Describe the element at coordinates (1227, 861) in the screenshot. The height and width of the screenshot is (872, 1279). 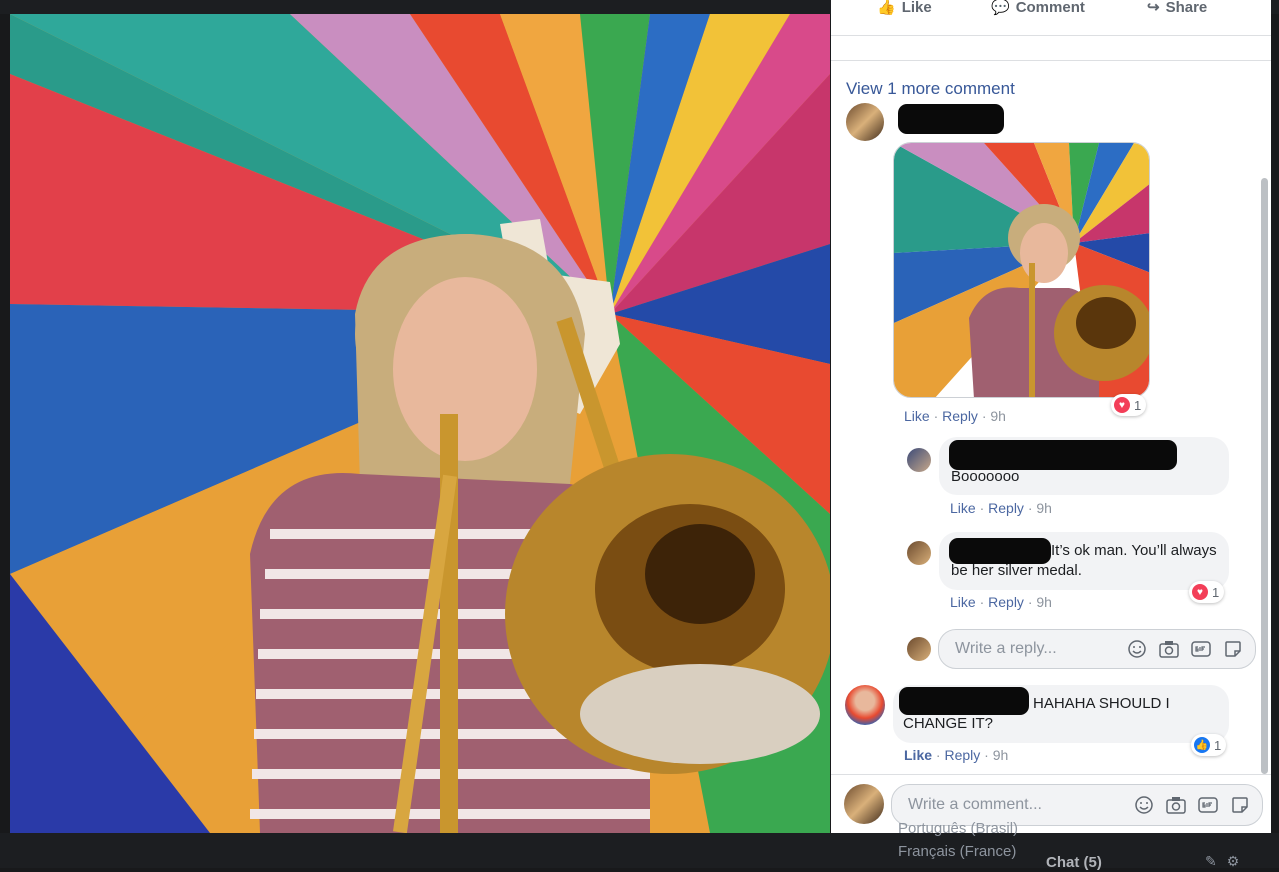
I see `chat-options-icon: ✎⚙` at that location.